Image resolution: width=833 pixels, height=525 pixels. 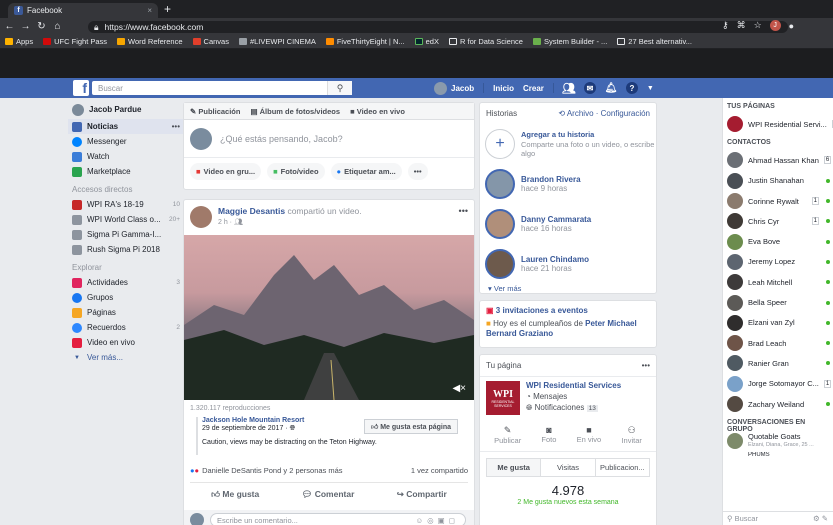 What do you see at coordinates (778, 124) in the screenshot?
I see `your-page-item: WPI Residential Servi... 9` at bounding box center [778, 124].